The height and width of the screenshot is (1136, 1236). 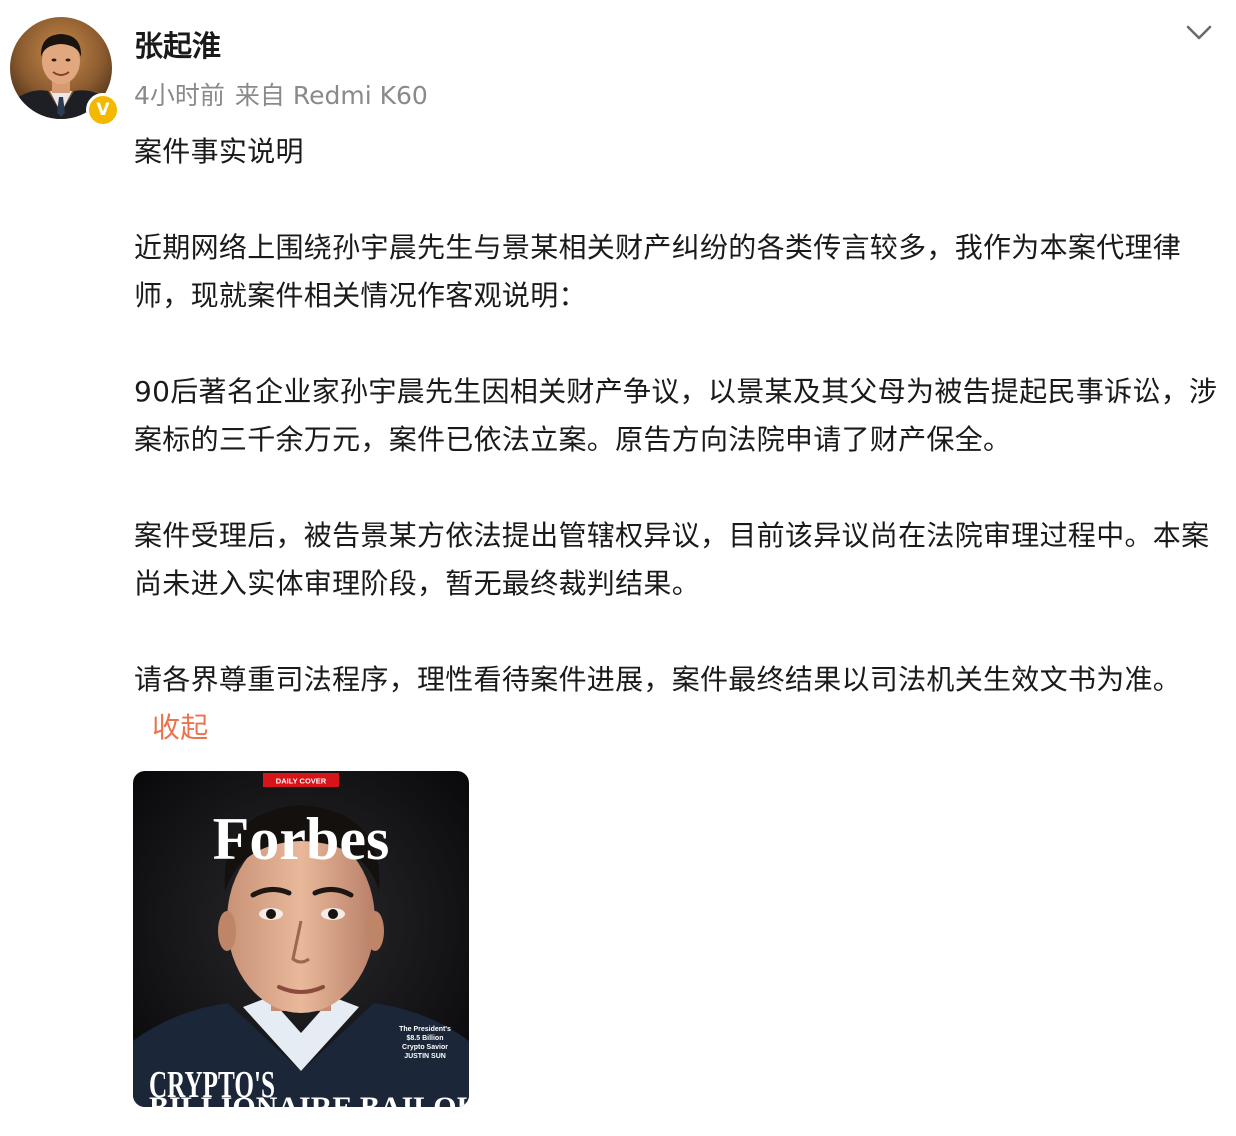 I want to click on post-paragraph: 案件事实说明, so click(x=219, y=151).